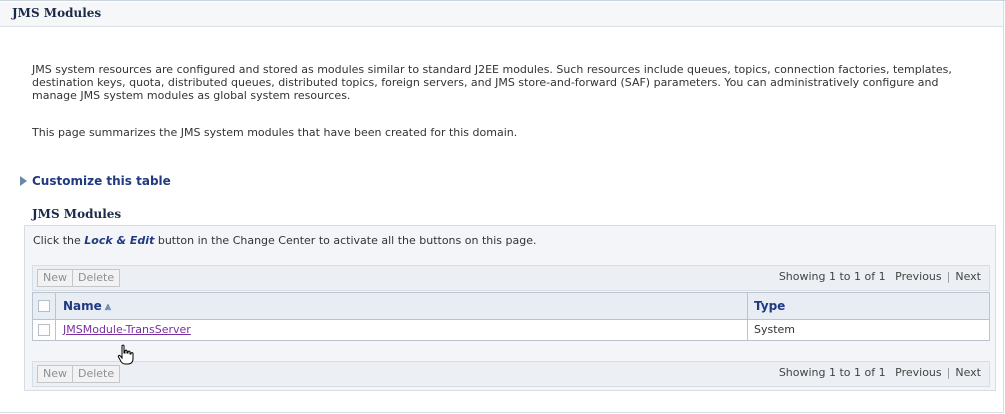  I want to click on customize-table-label: Customize this table, so click(101, 181).